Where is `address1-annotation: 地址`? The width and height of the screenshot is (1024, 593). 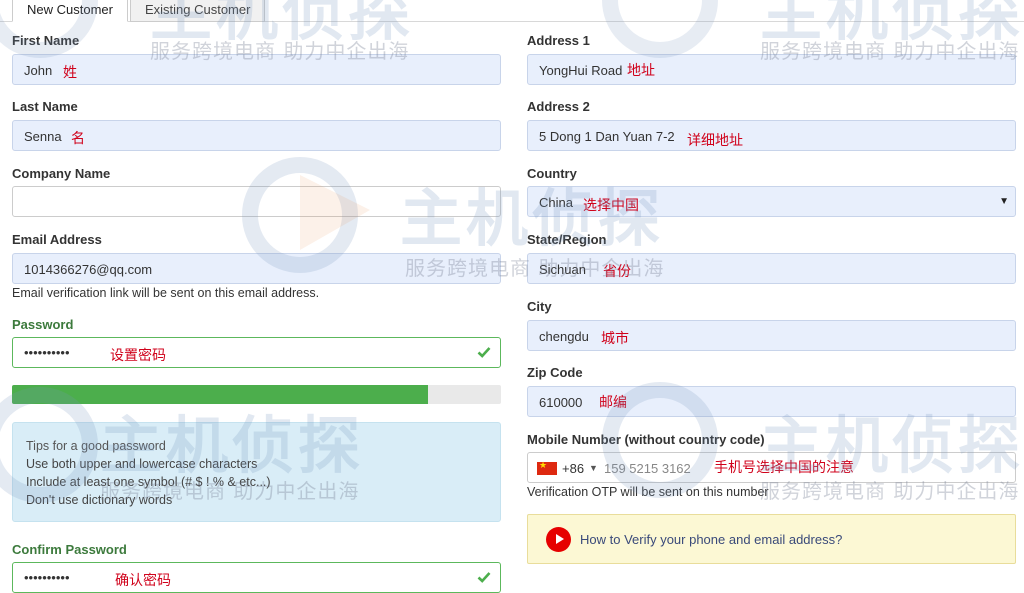
address1-annotation: 地址 is located at coordinates (641, 71).